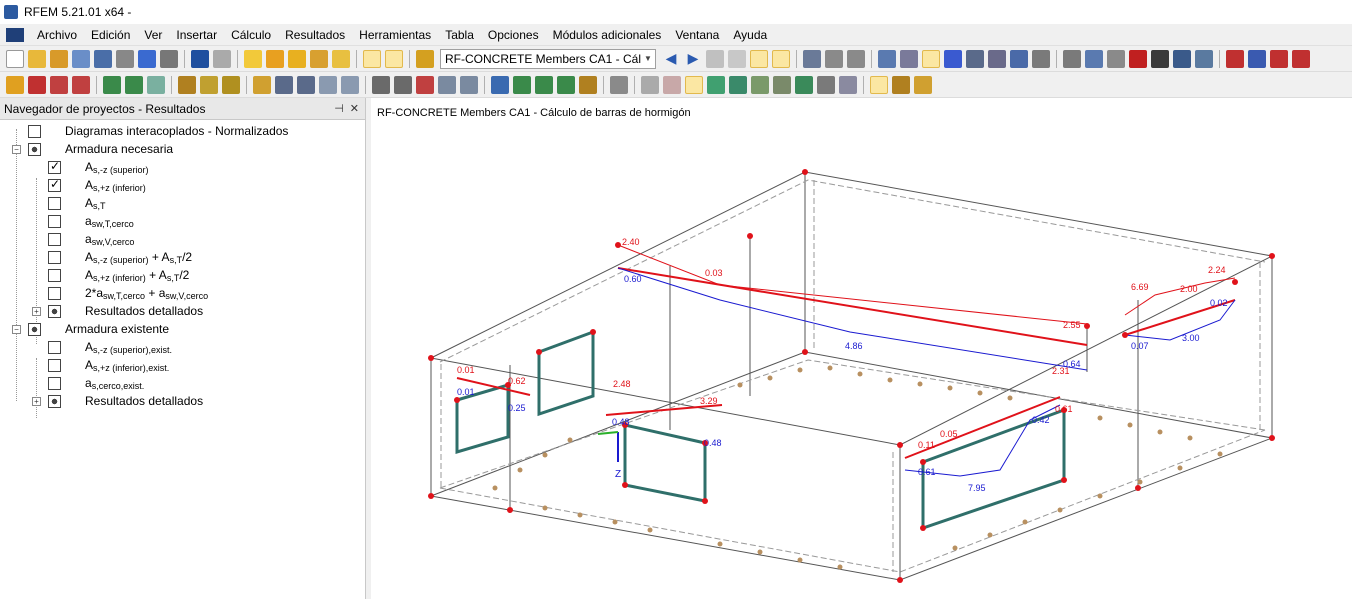 Image resolution: width=1352 pixels, height=599 pixels. Describe the element at coordinates (607, 35) in the screenshot. I see `menu-modulos-adicionales: Módulos adicionales` at that location.